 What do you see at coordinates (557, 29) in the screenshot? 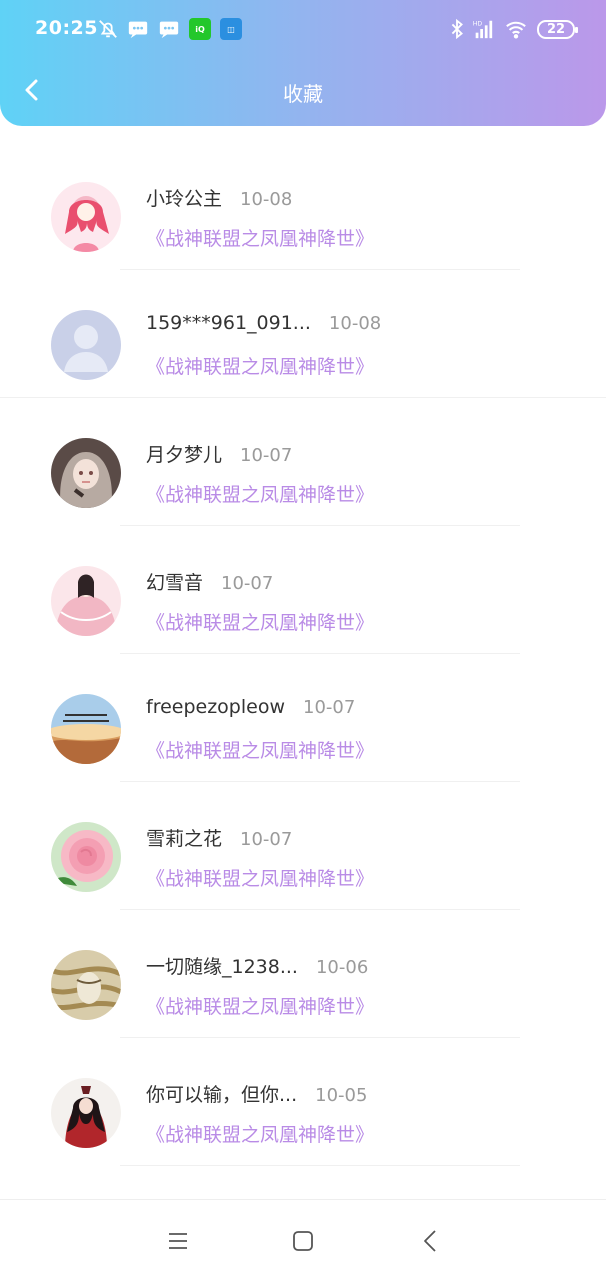
I see `battery-icon: 22` at bounding box center [557, 29].